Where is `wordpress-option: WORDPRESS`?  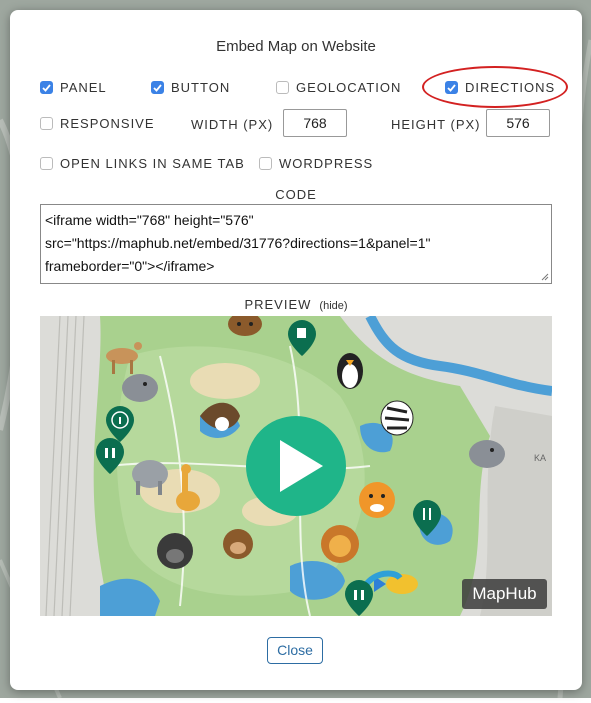
wordpress-option: WORDPRESS is located at coordinates (316, 163).